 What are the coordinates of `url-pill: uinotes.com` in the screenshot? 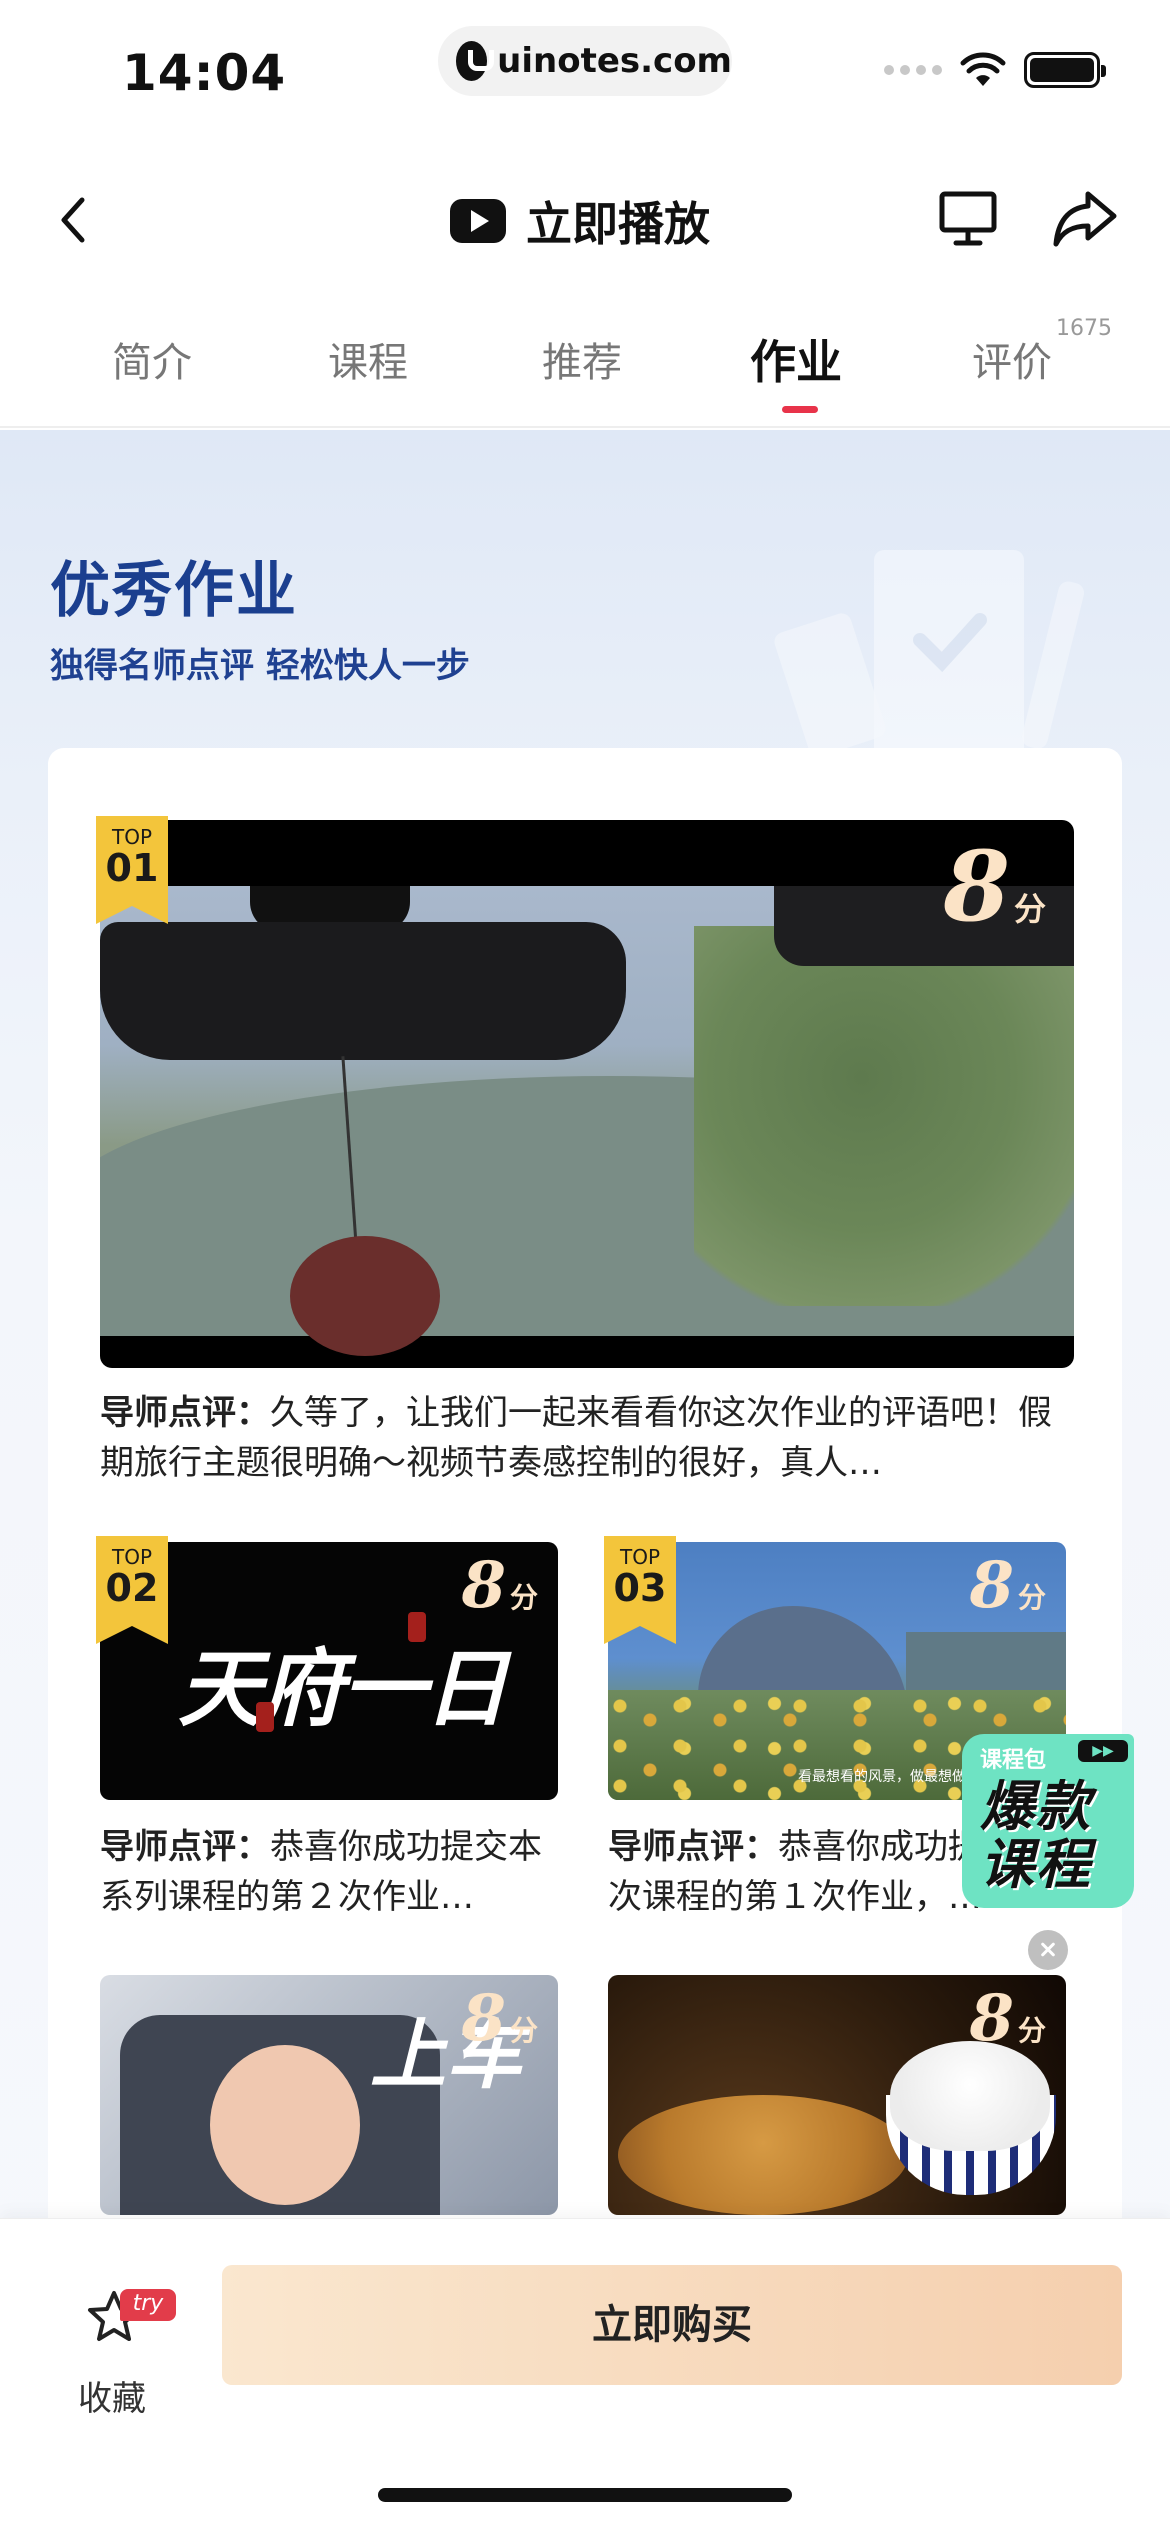 It's located at (585, 61).